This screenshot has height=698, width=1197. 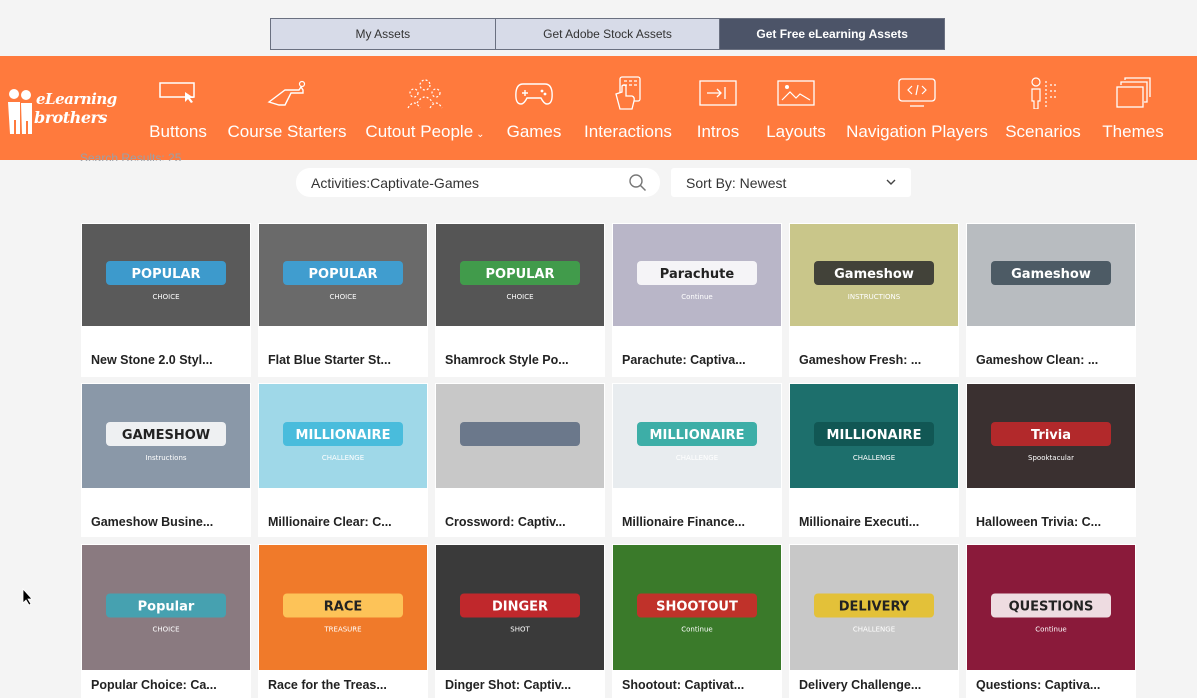 What do you see at coordinates (917, 108) in the screenshot?
I see `nav-navigation-players: Navigation Players` at bounding box center [917, 108].